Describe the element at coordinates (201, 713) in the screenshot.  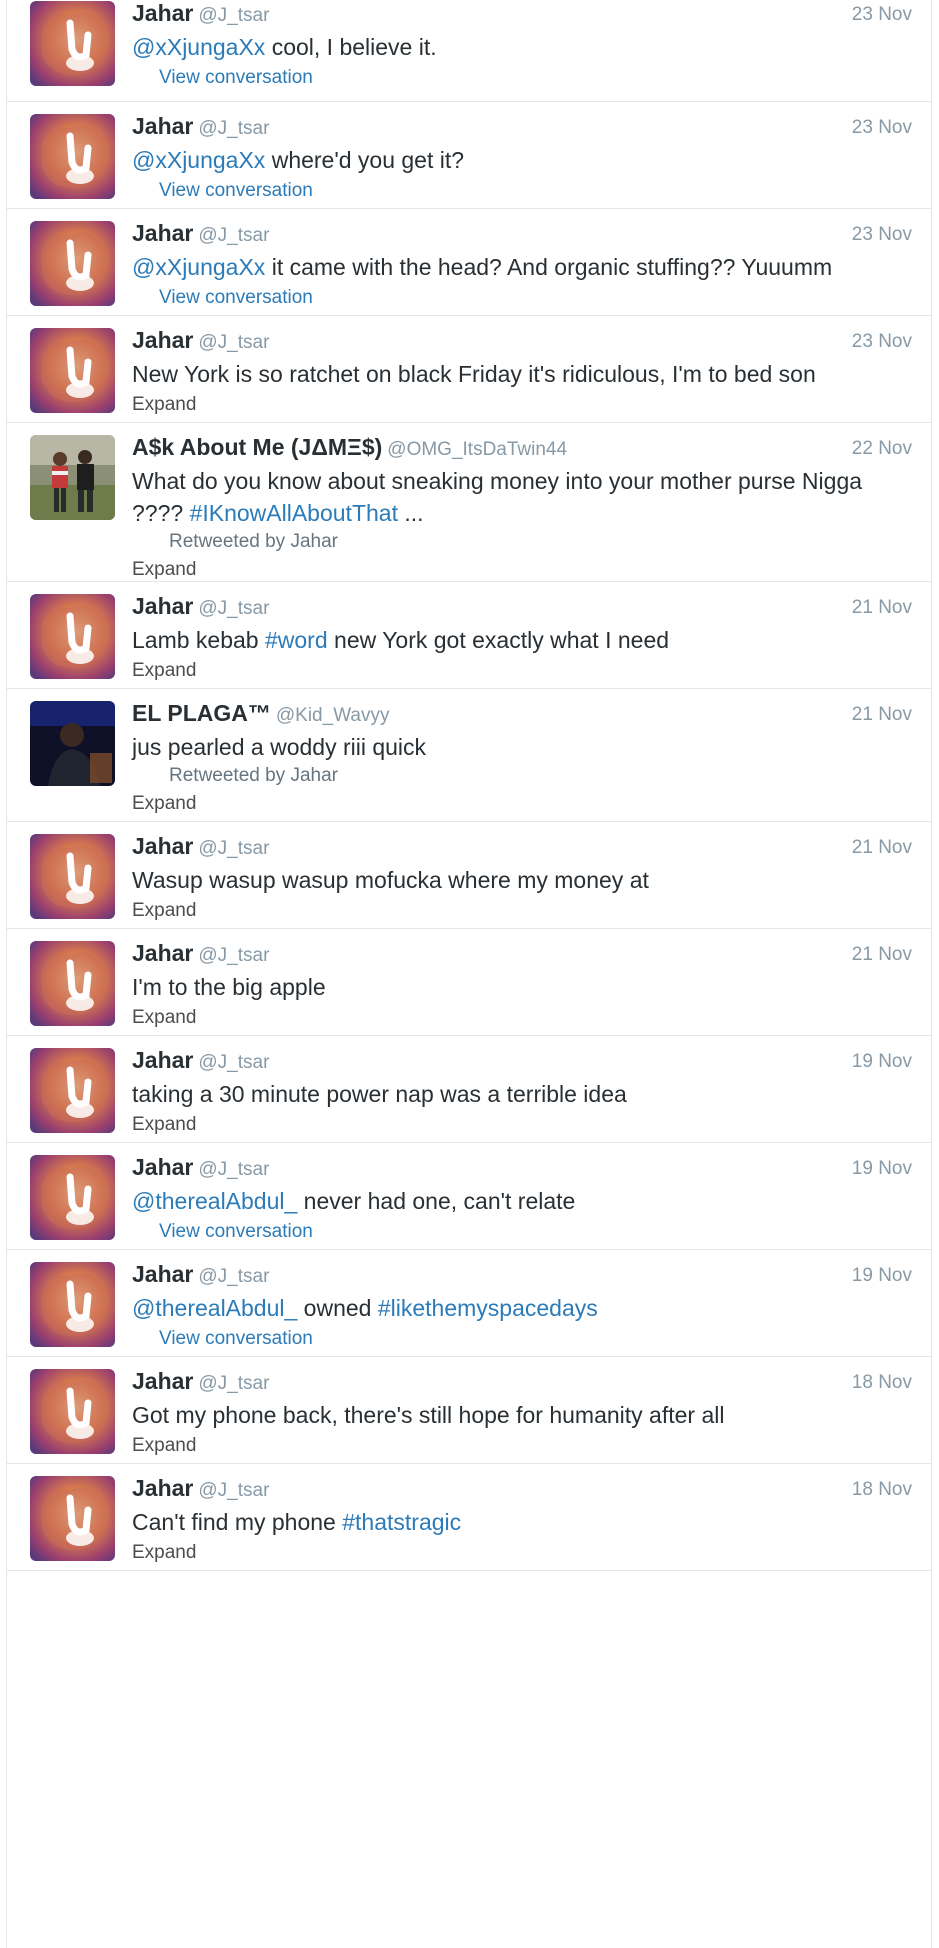
I see `tweet-fullname: EL PLAGA™` at that location.